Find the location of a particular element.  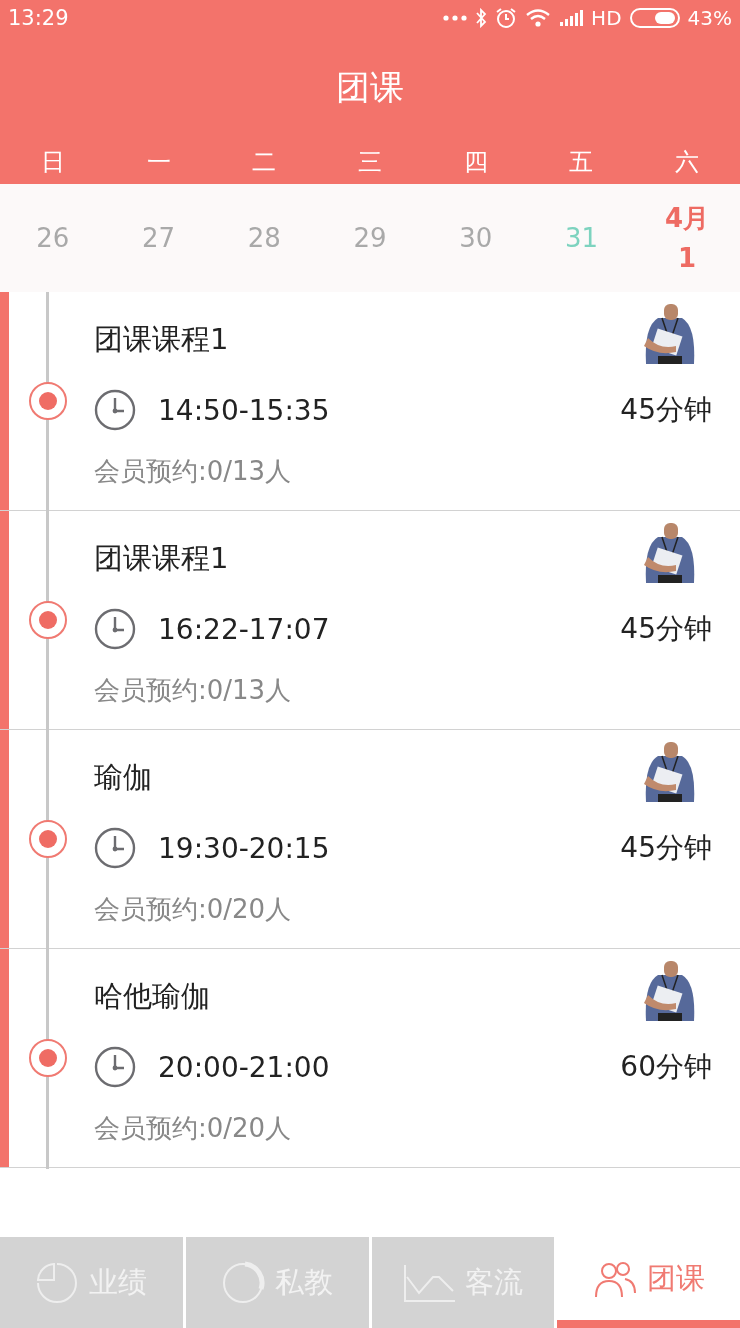

class-time: 16:22-17:07 is located at coordinates (244, 629).